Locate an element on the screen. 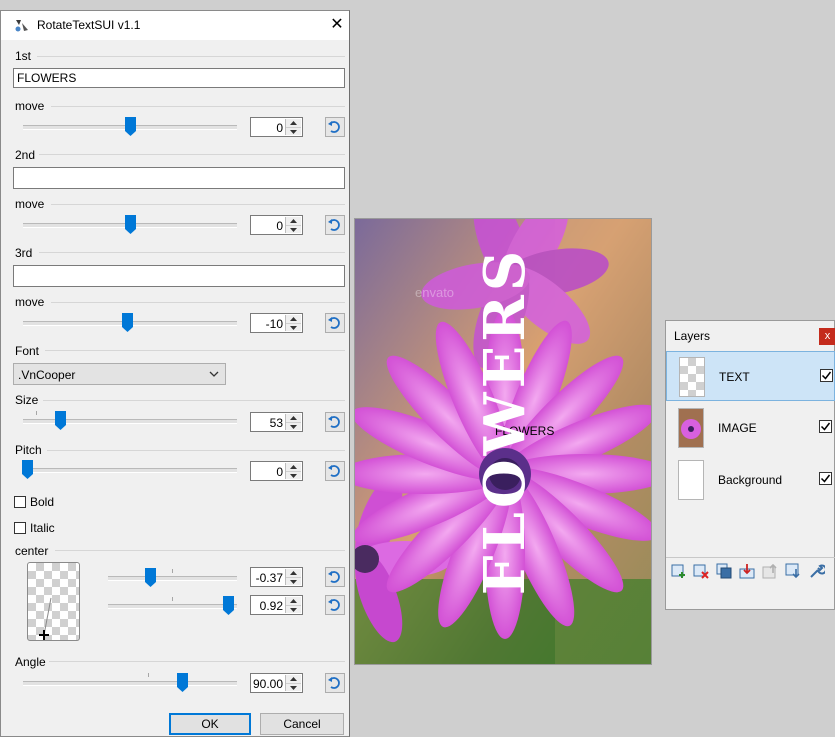 The width and height of the screenshot is (835, 737). center-x-reset-button is located at coordinates (335, 577).